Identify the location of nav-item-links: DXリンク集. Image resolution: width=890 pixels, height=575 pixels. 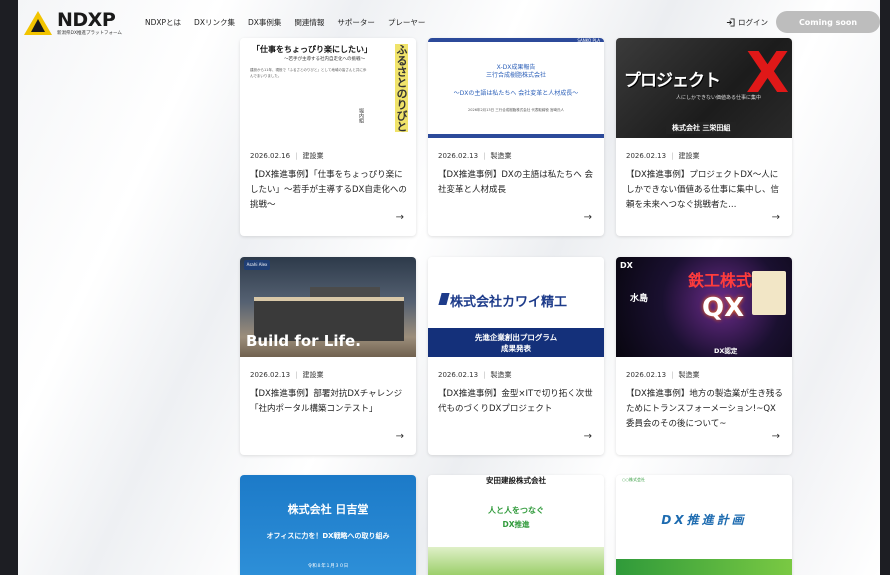
(214, 22).